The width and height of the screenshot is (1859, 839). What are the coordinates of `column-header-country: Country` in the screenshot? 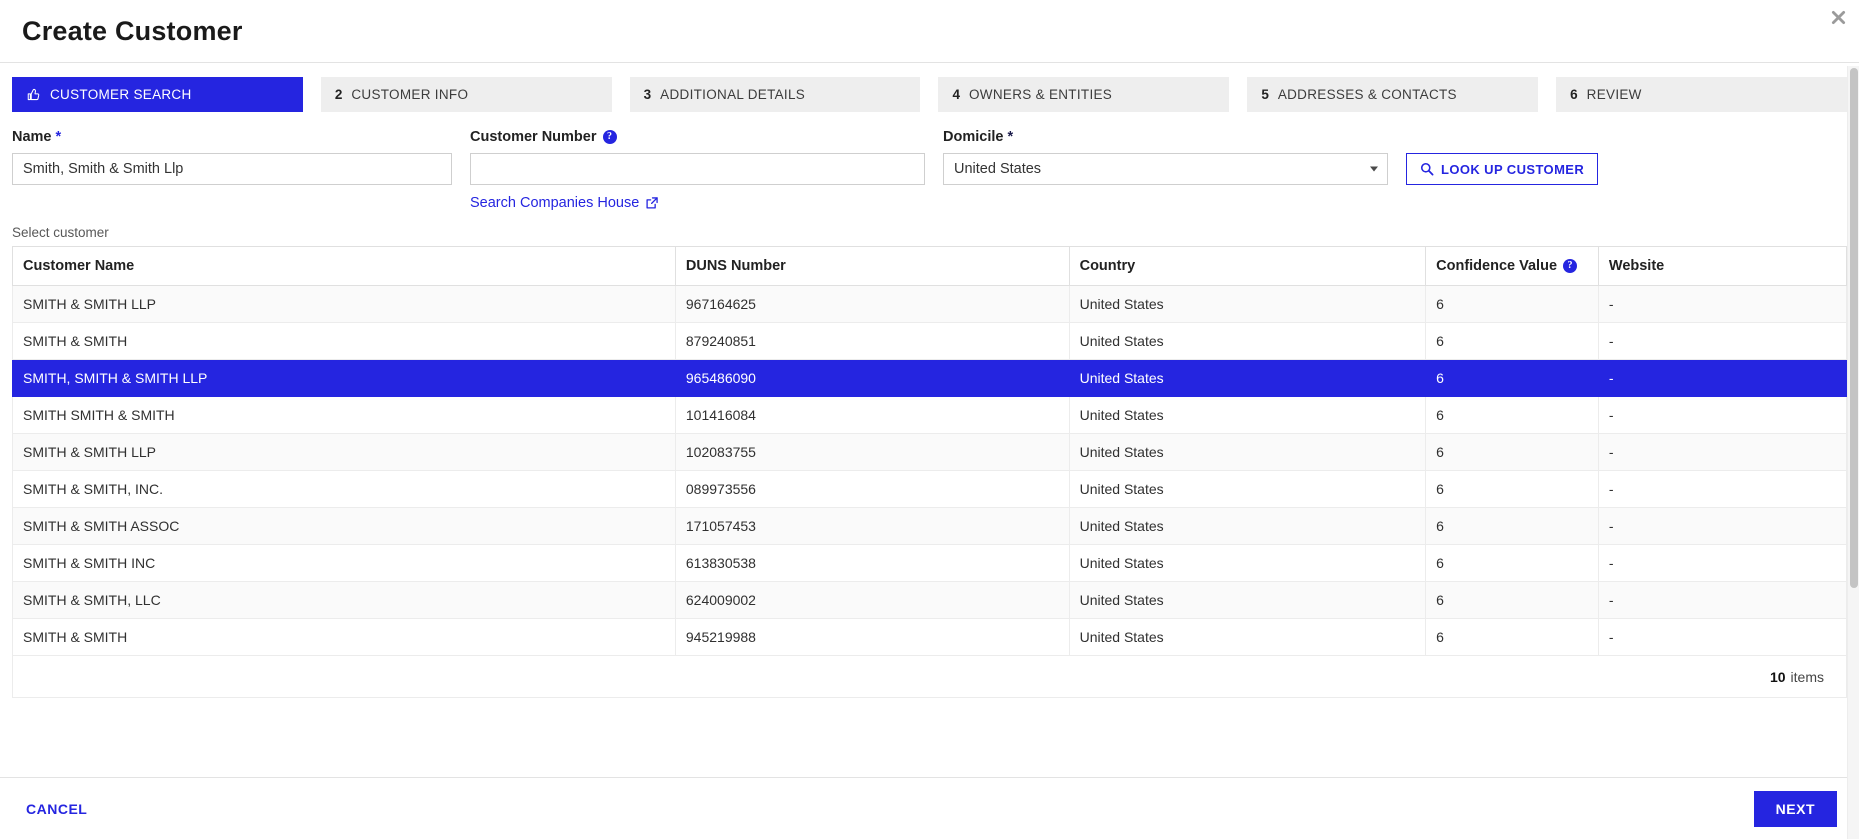 It's located at (1247, 266).